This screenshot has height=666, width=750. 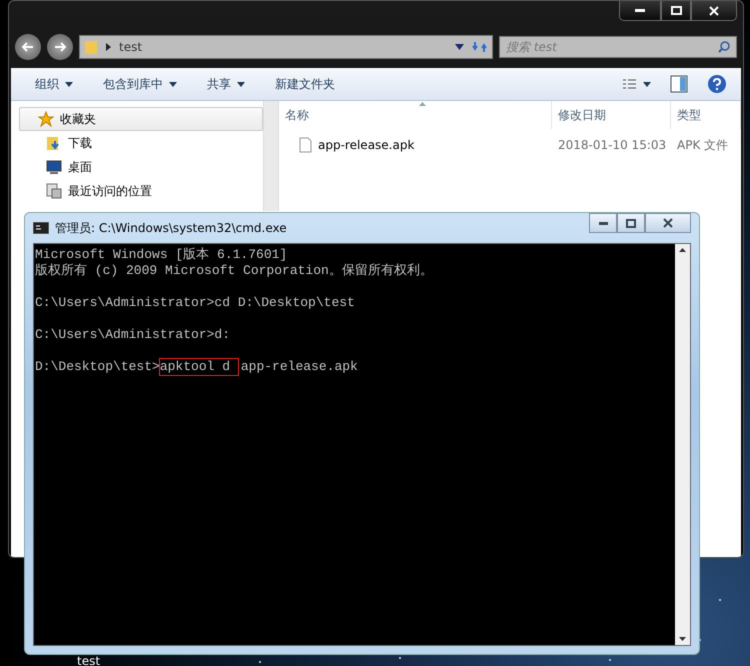 What do you see at coordinates (682, 250) in the screenshot?
I see `scroll-up-icon` at bounding box center [682, 250].